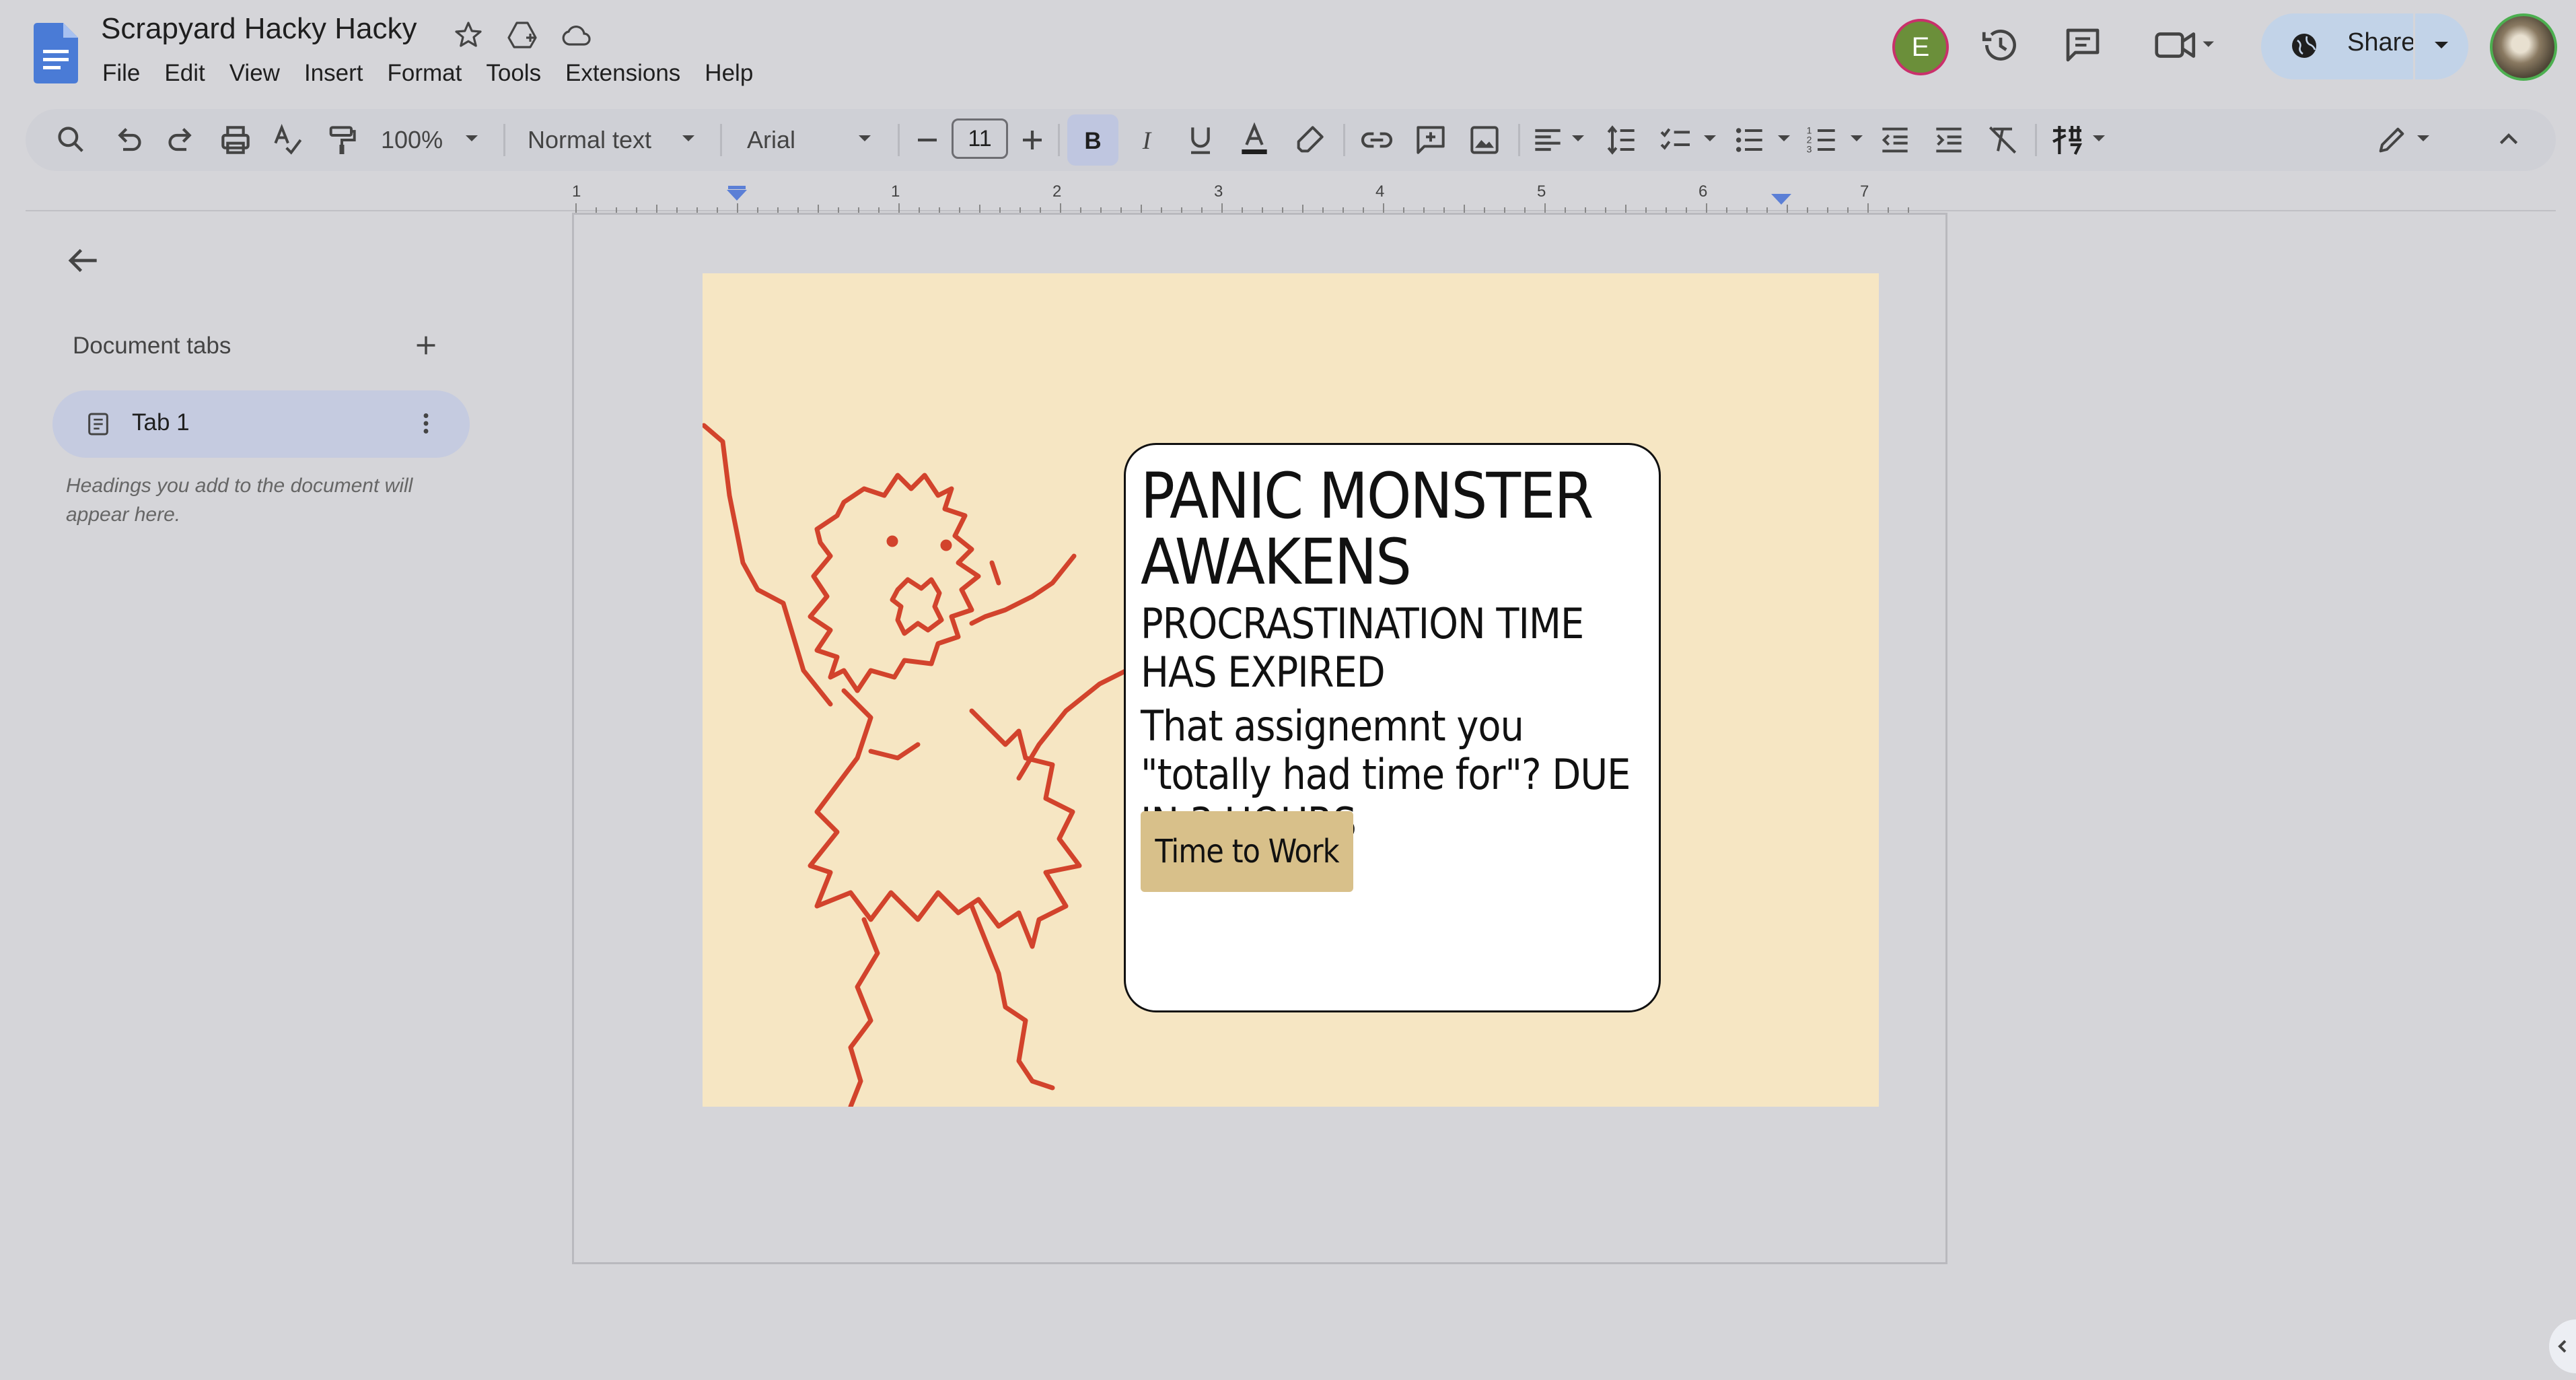 This screenshot has height=1380, width=2576. What do you see at coordinates (737, 188) in the screenshot?
I see `first-line-indent-marker` at bounding box center [737, 188].